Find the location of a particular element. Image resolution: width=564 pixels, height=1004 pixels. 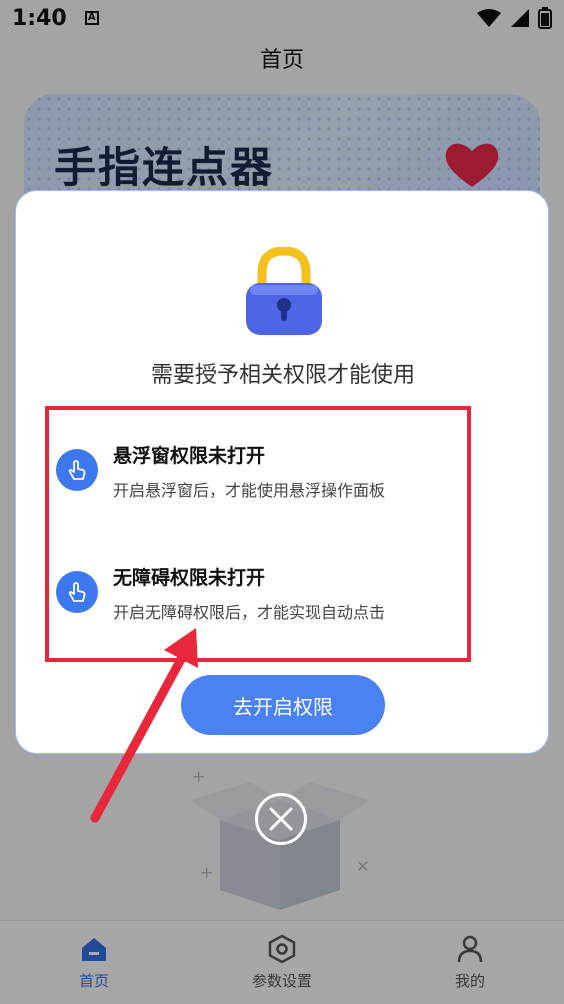

lock-icon is located at coordinates (284, 291).